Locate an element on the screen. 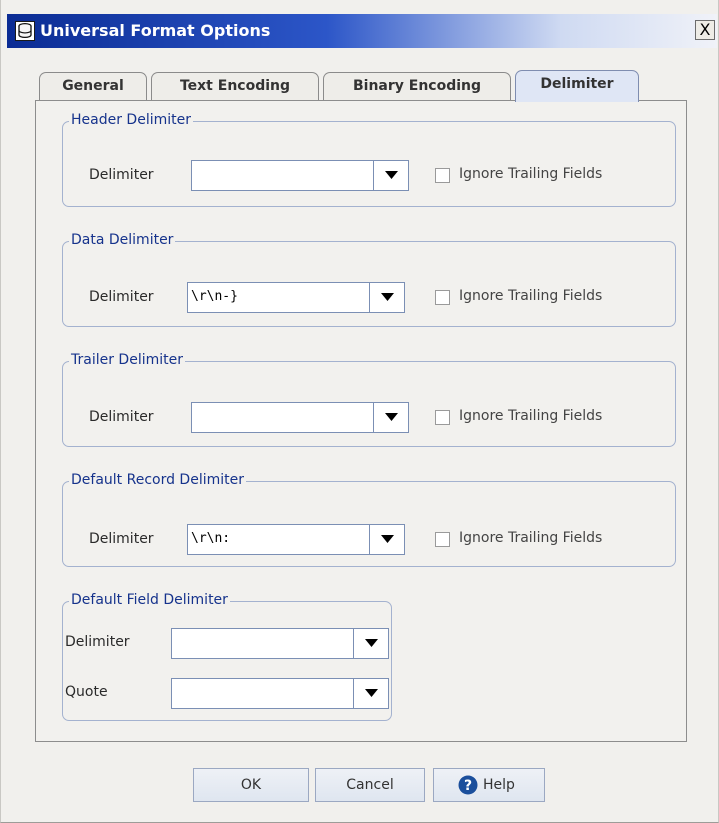  help-button-label: Help is located at coordinates (499, 785).